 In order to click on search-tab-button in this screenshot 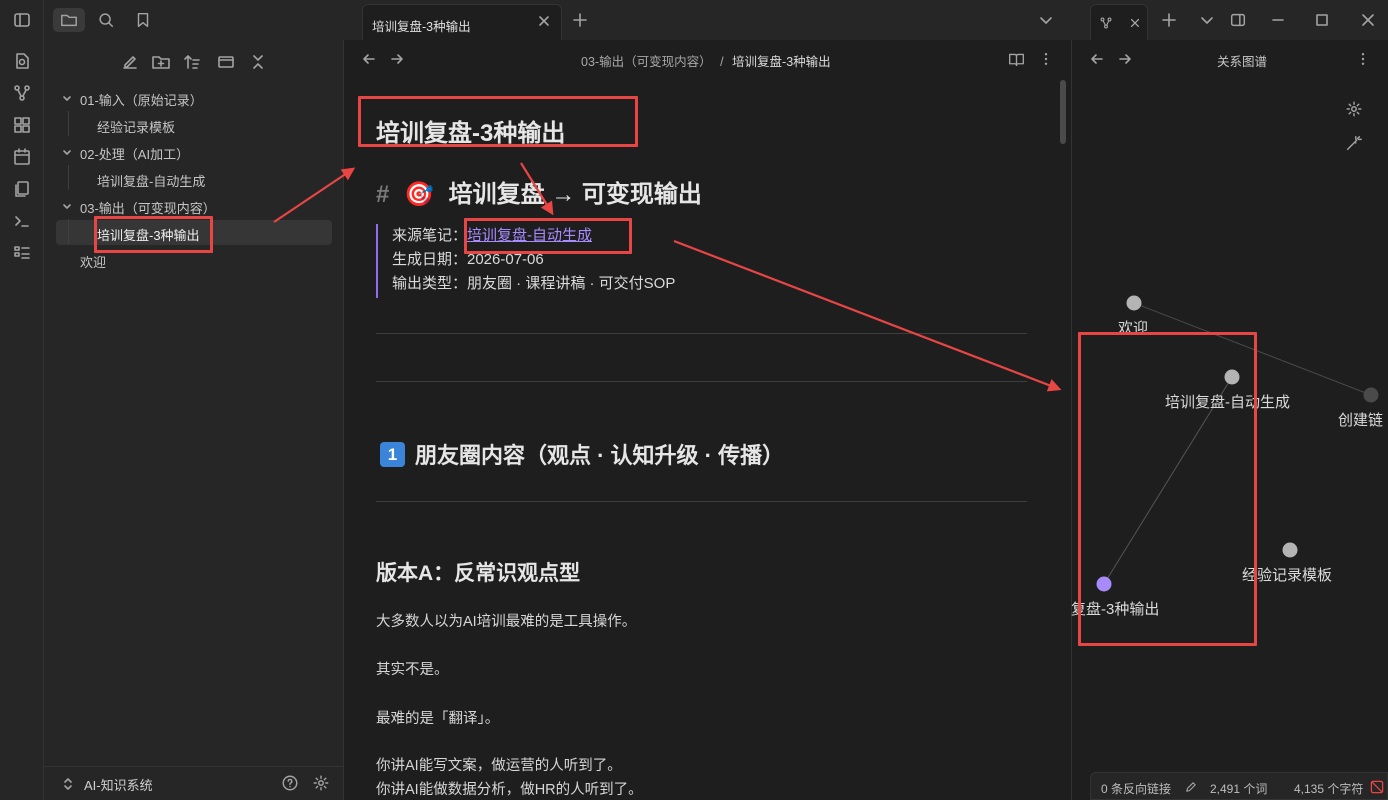, I will do `click(106, 20)`.